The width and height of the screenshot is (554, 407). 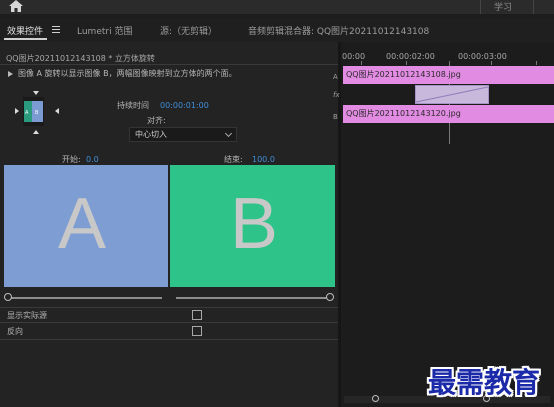 I want to click on description-text: 图像 A 旋转以显示图像 B，两幅图像映射到立方体的两个面。, so click(x=127, y=73).